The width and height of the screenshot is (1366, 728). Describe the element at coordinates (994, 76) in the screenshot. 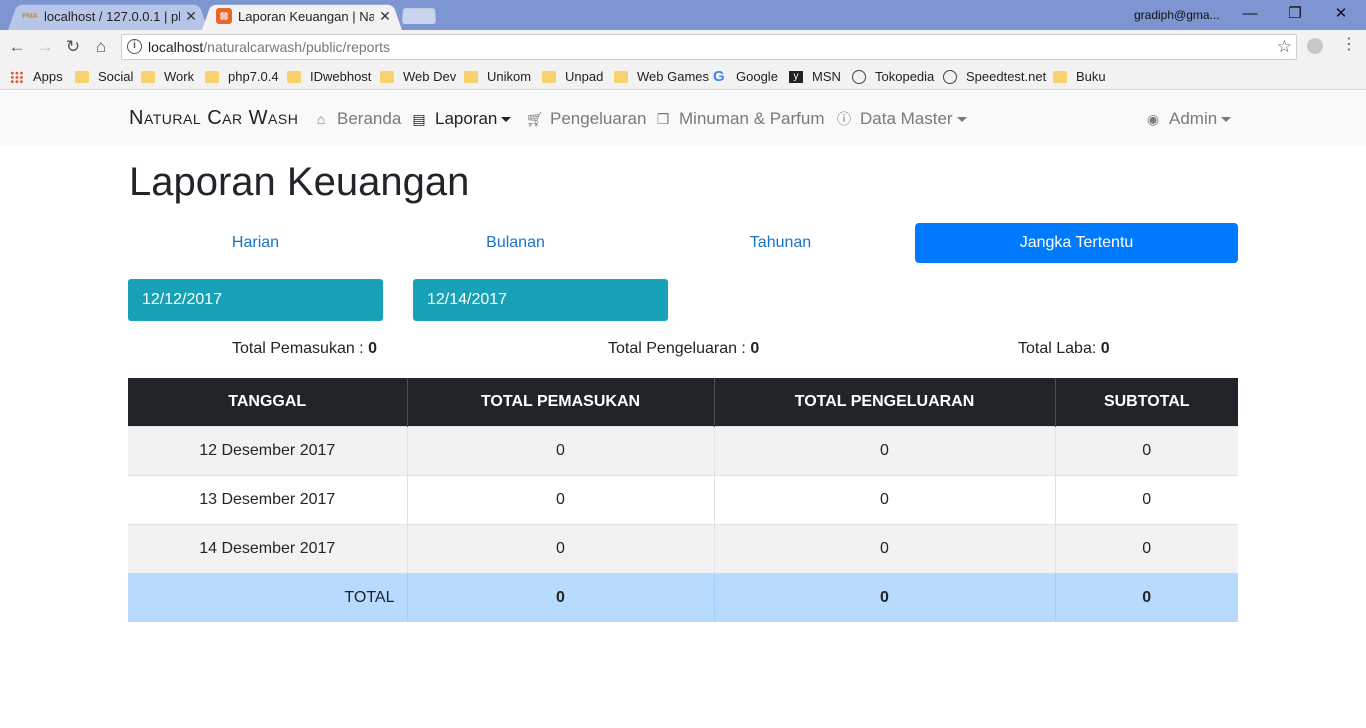

I see `bookmark-speedtest: Speedtest.net` at that location.